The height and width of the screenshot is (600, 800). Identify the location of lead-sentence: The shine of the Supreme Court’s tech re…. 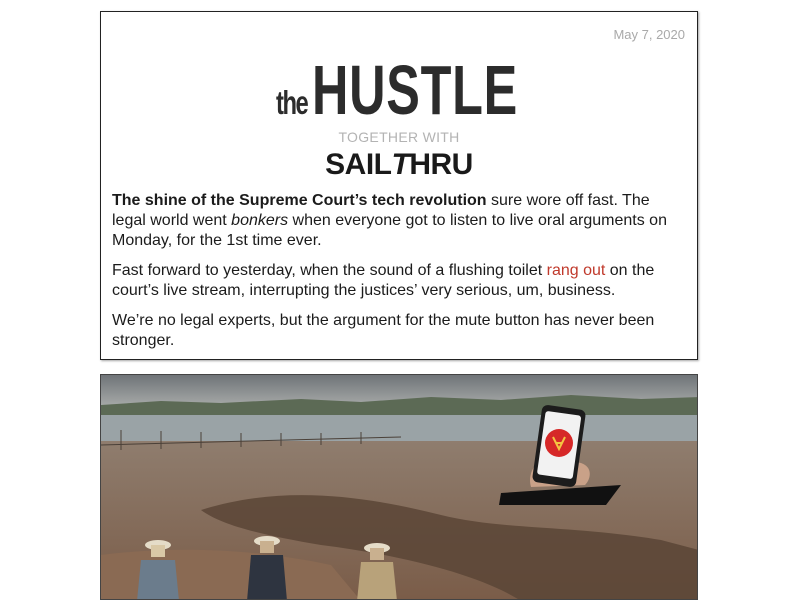
(299, 200).